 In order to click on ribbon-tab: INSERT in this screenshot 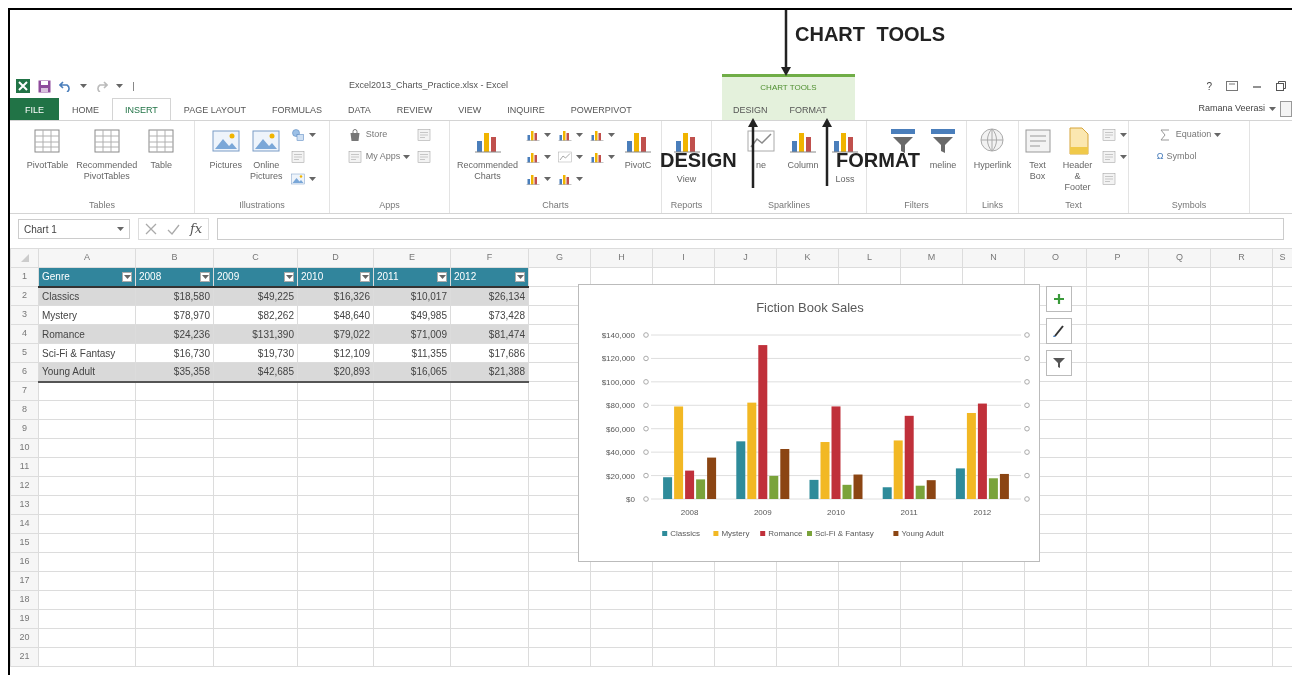, I will do `click(141, 109)`.